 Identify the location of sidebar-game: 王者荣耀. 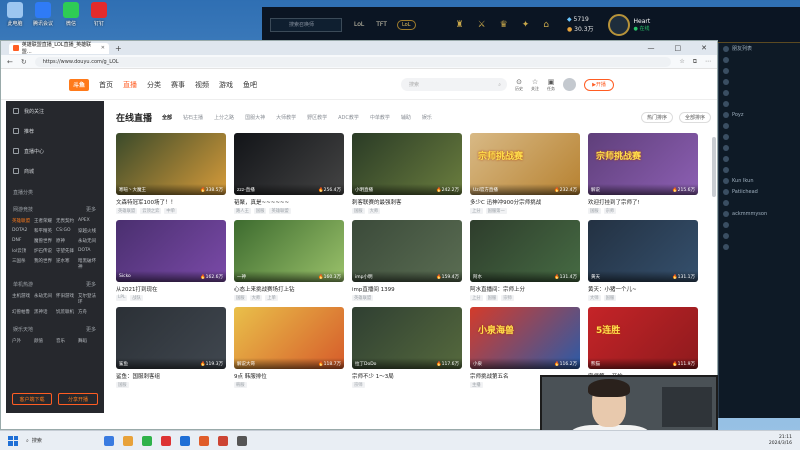
(44, 221).